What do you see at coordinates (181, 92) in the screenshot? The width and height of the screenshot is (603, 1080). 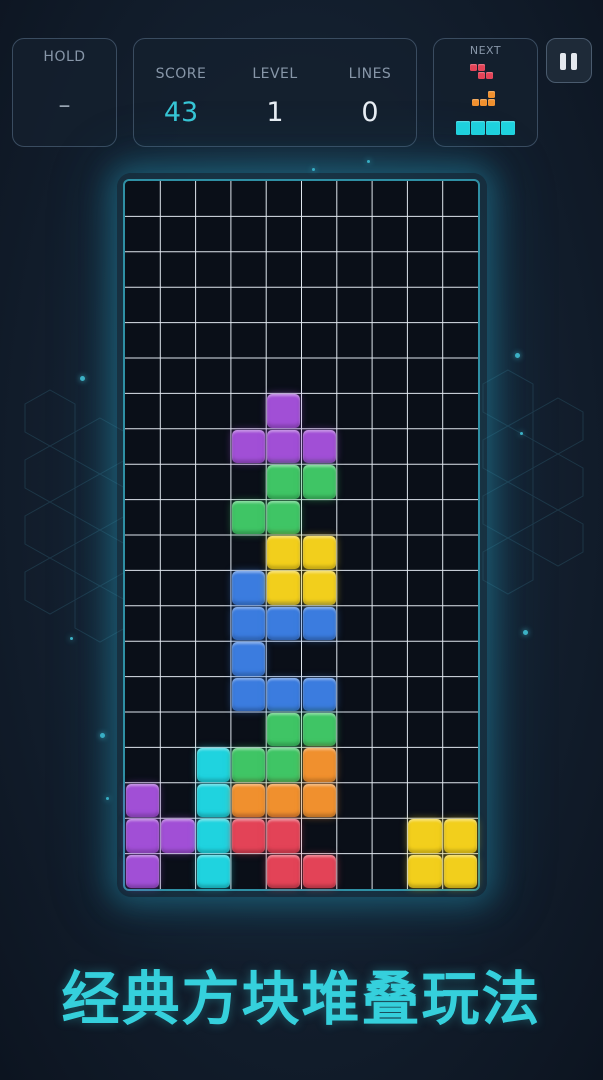 I see `score-stat: SCORE 43` at bounding box center [181, 92].